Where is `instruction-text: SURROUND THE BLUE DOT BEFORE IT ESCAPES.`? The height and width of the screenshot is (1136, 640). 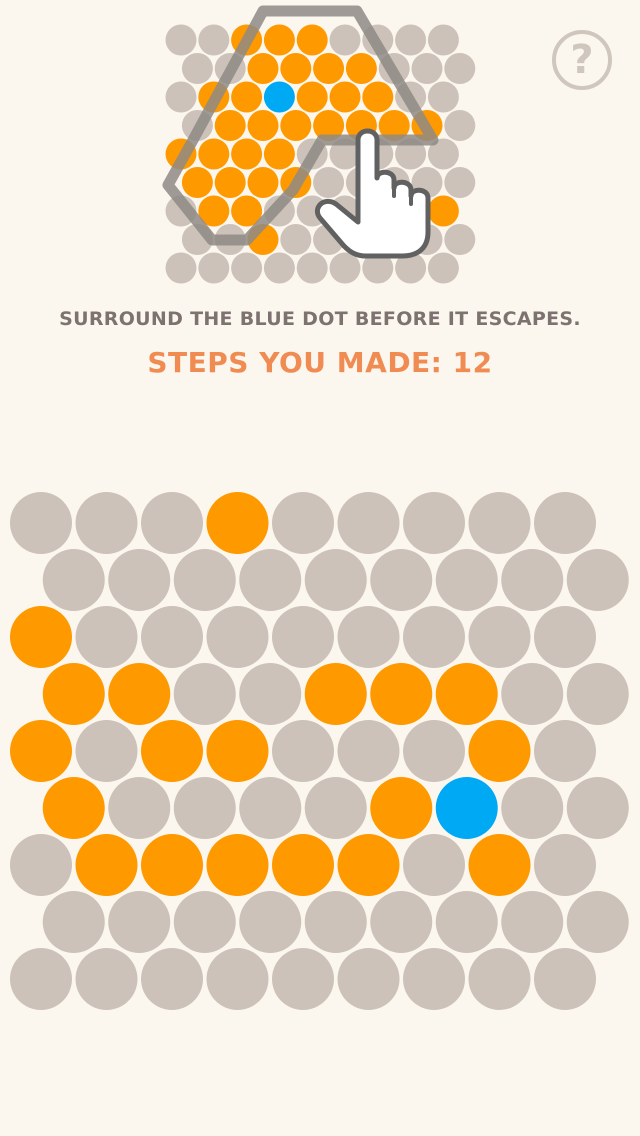 instruction-text: SURROUND THE BLUE DOT BEFORE IT ESCAPES. is located at coordinates (320, 319).